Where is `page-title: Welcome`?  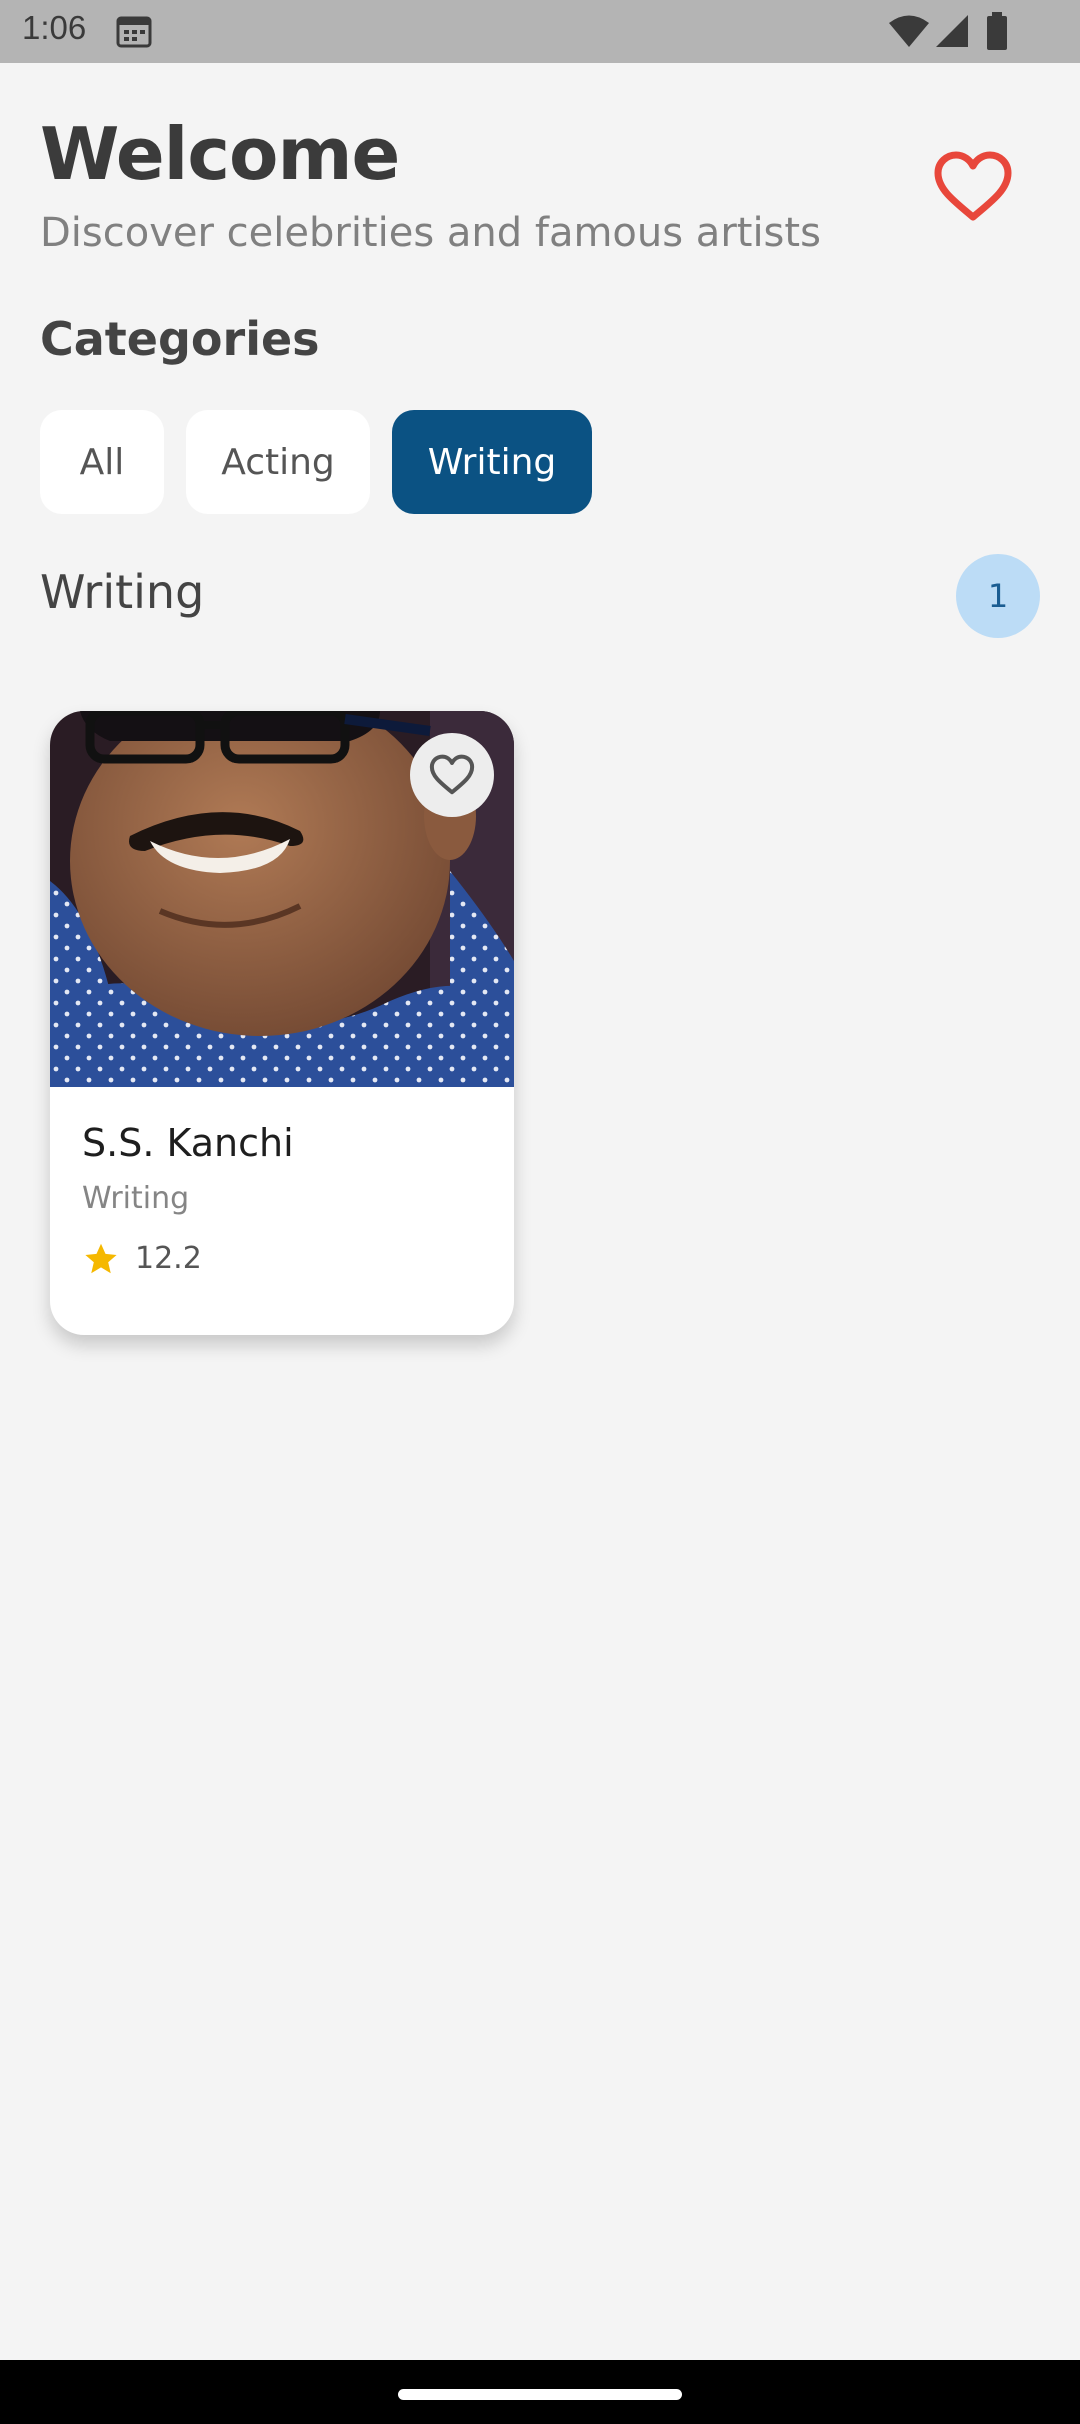
page-title: Welcome is located at coordinates (220, 154).